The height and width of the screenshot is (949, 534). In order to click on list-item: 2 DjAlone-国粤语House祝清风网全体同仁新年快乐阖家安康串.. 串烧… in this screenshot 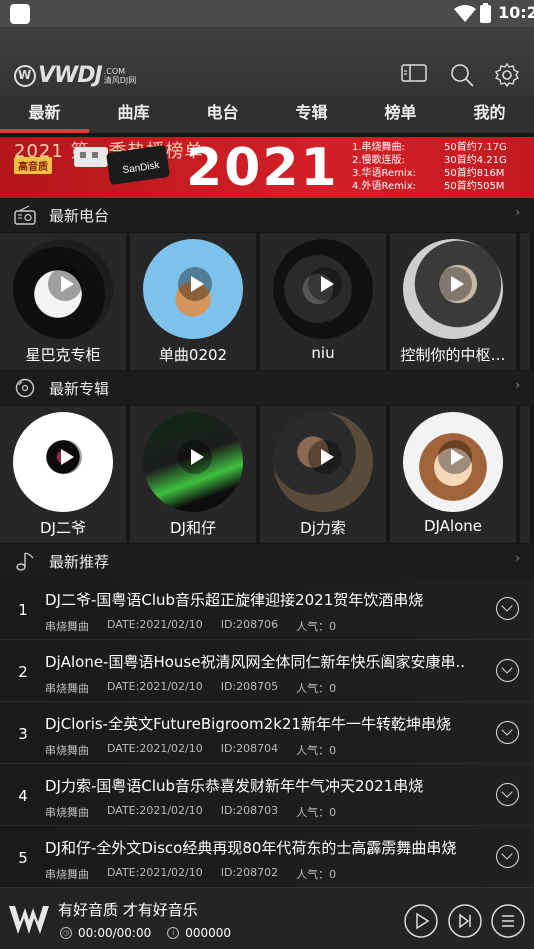, I will do `click(267, 671)`.